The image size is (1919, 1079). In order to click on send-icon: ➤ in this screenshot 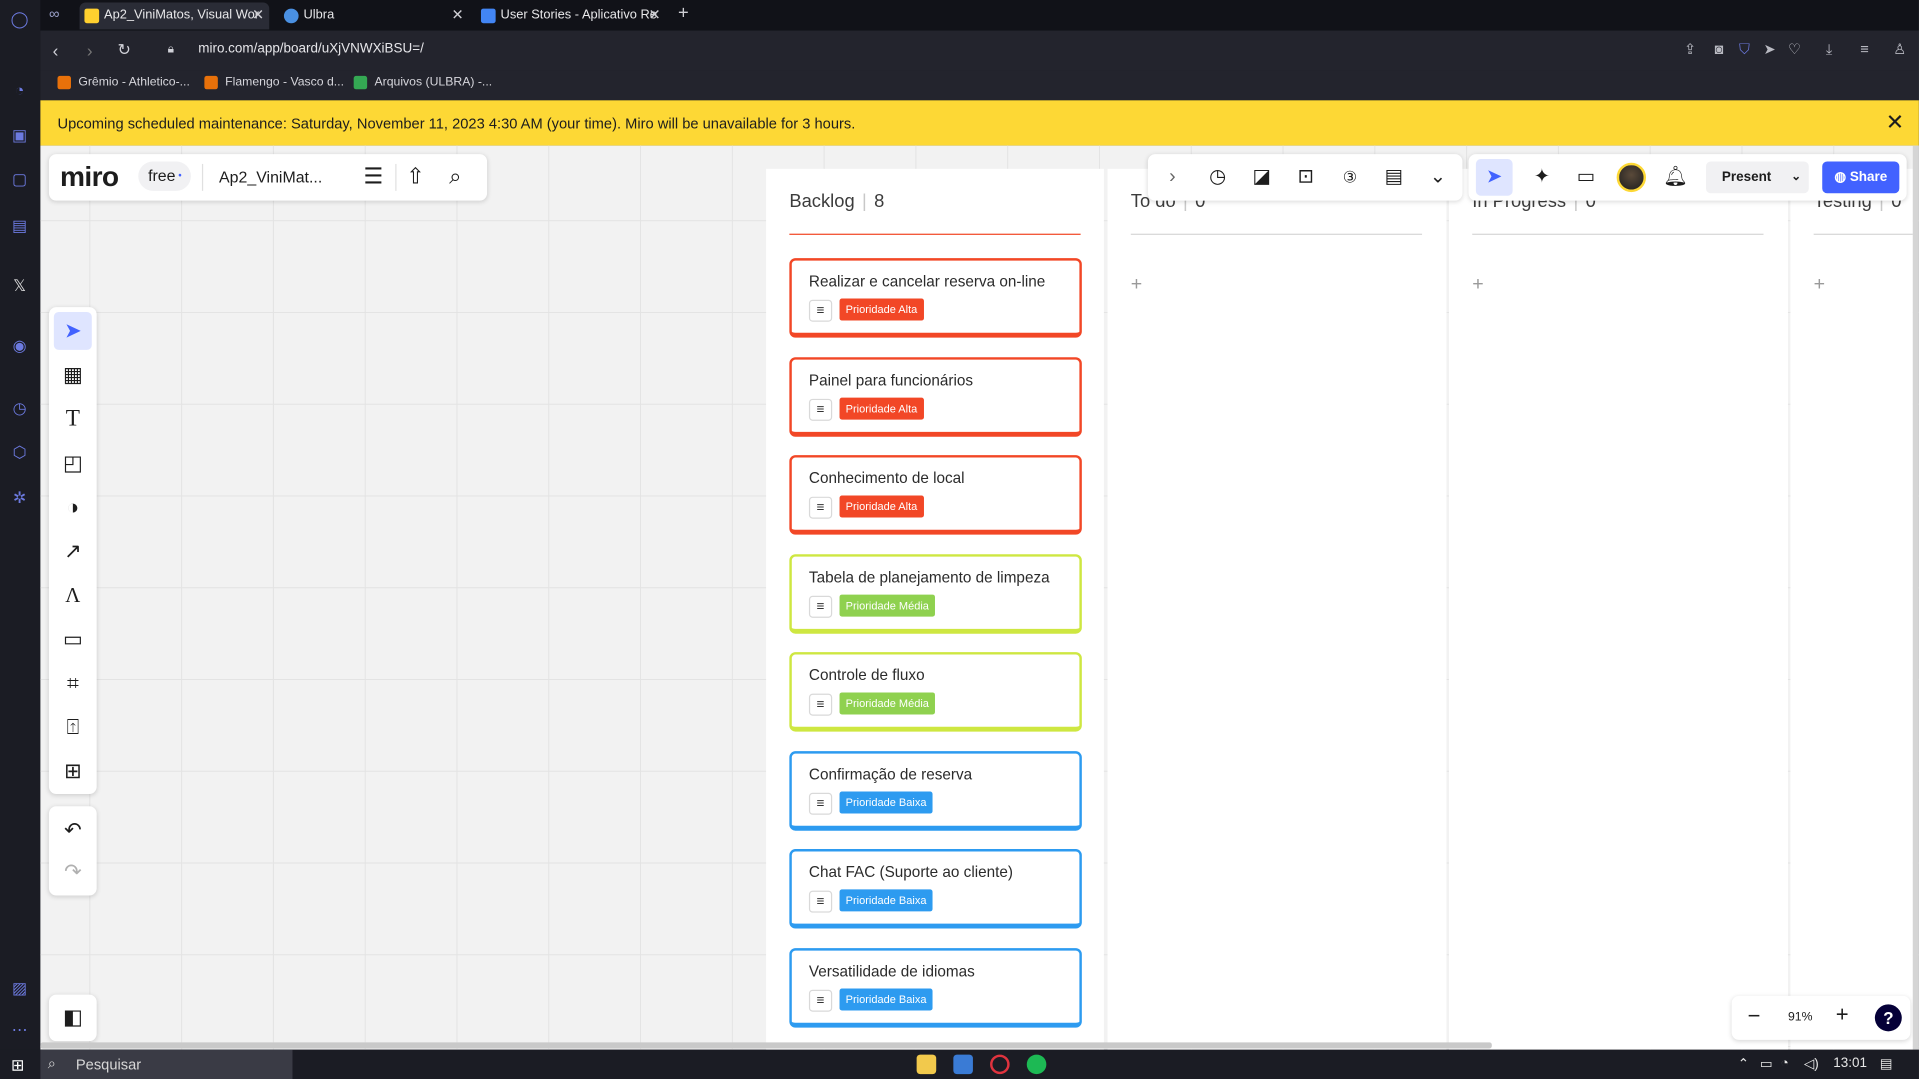, I will do `click(1769, 48)`.